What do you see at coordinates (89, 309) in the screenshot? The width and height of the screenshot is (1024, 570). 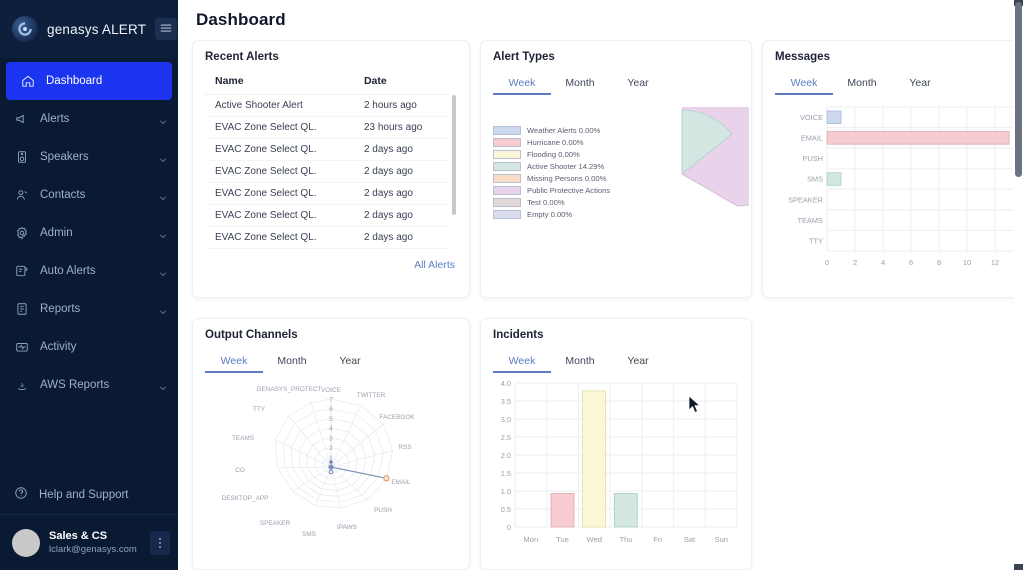 I see `sidebar-item-reports: Reports` at bounding box center [89, 309].